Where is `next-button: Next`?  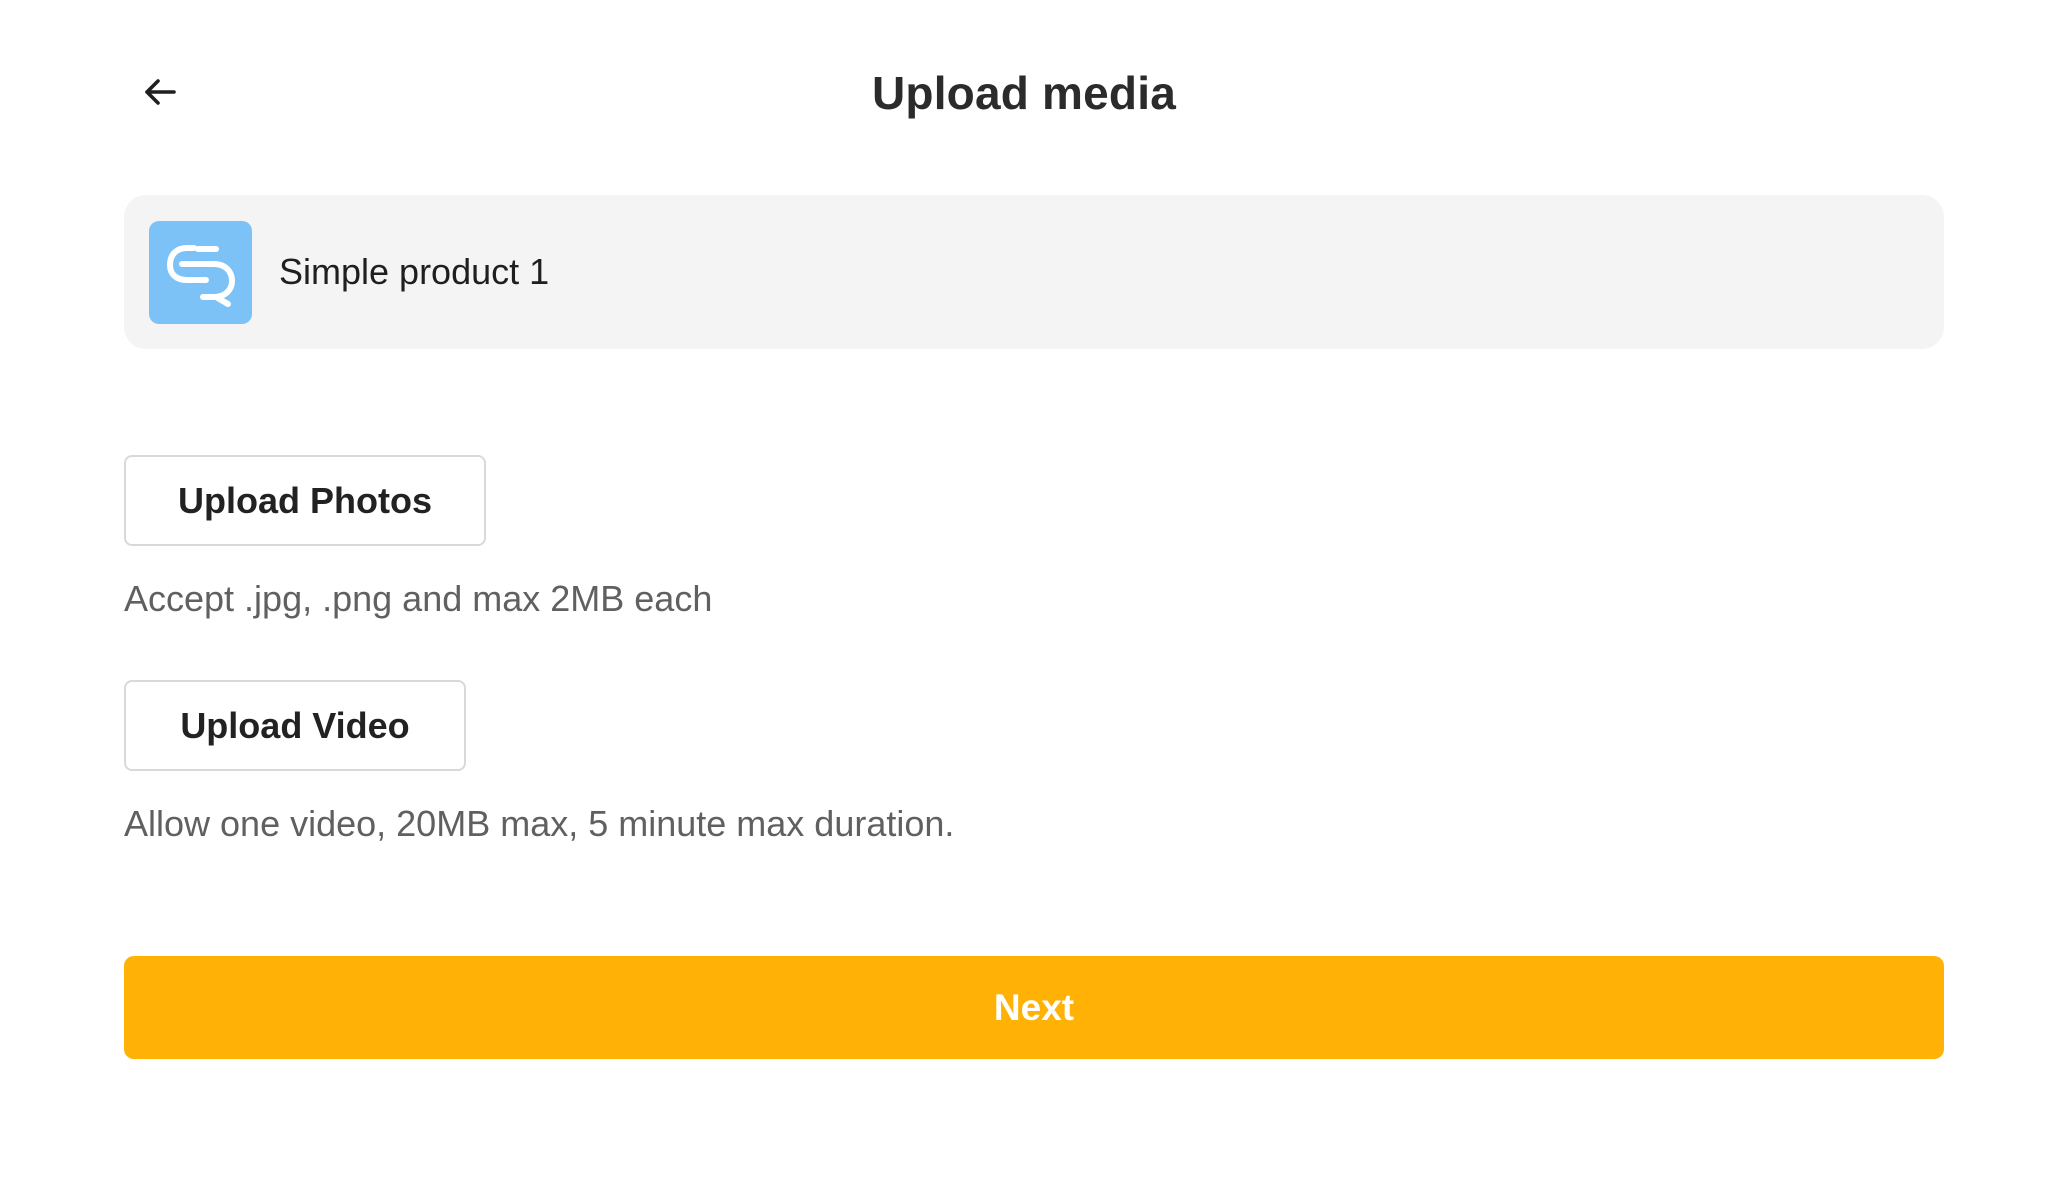
next-button: Next is located at coordinates (1034, 1007).